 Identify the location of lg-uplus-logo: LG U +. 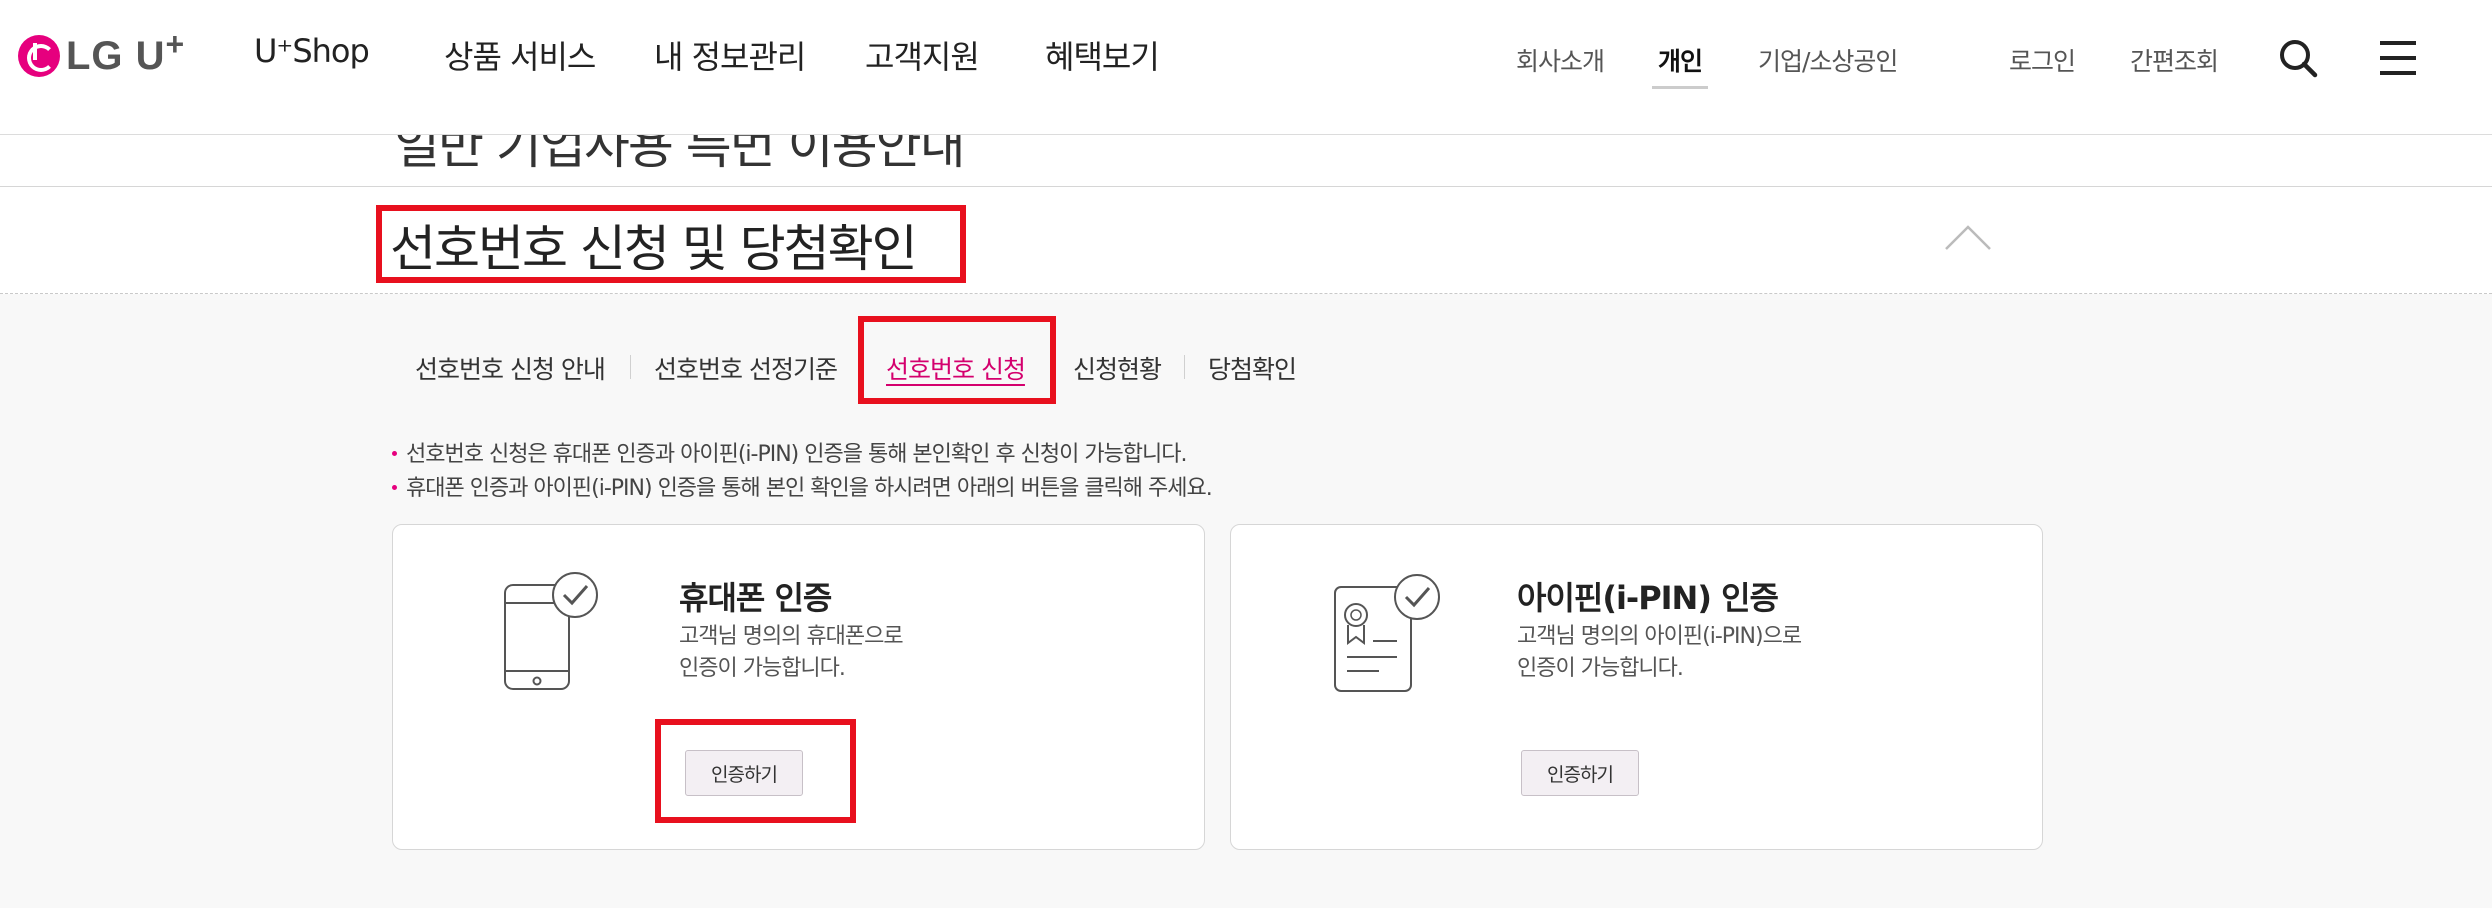
(101, 52).